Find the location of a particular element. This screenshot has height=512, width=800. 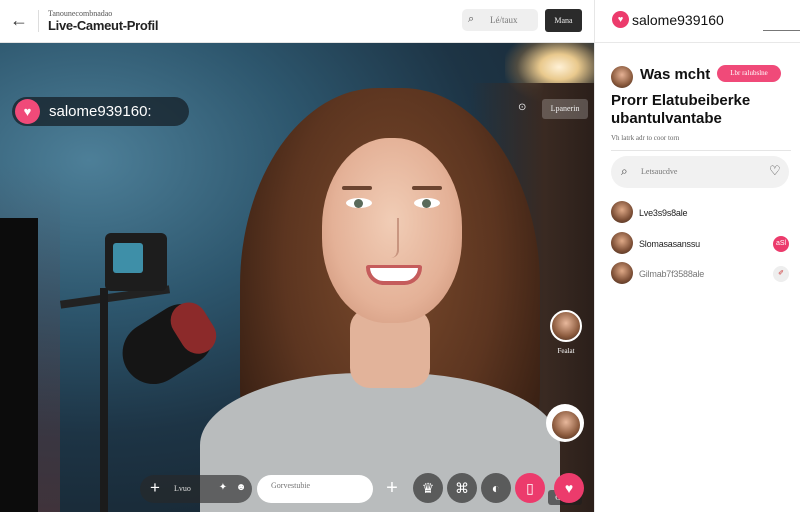

viewer-name: Slomasasanssu is located at coordinates (669, 244).